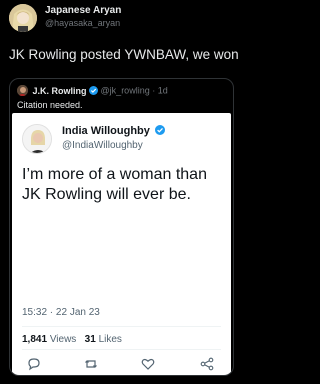 This screenshot has height=384, width=320. Describe the element at coordinates (61, 312) in the screenshot. I see `card-timestamp: 15:32 · 22 Jan 23` at that location.